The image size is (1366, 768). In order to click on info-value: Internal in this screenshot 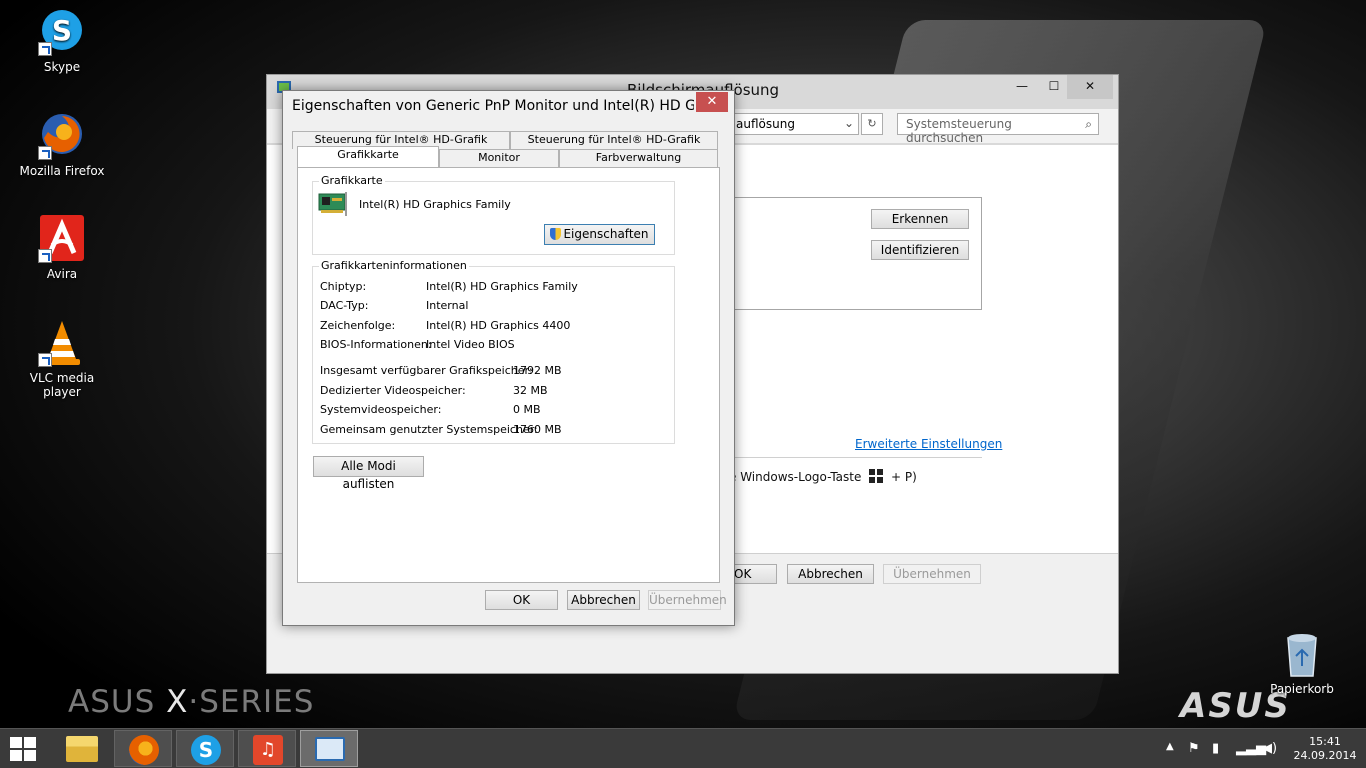, I will do `click(447, 305)`.